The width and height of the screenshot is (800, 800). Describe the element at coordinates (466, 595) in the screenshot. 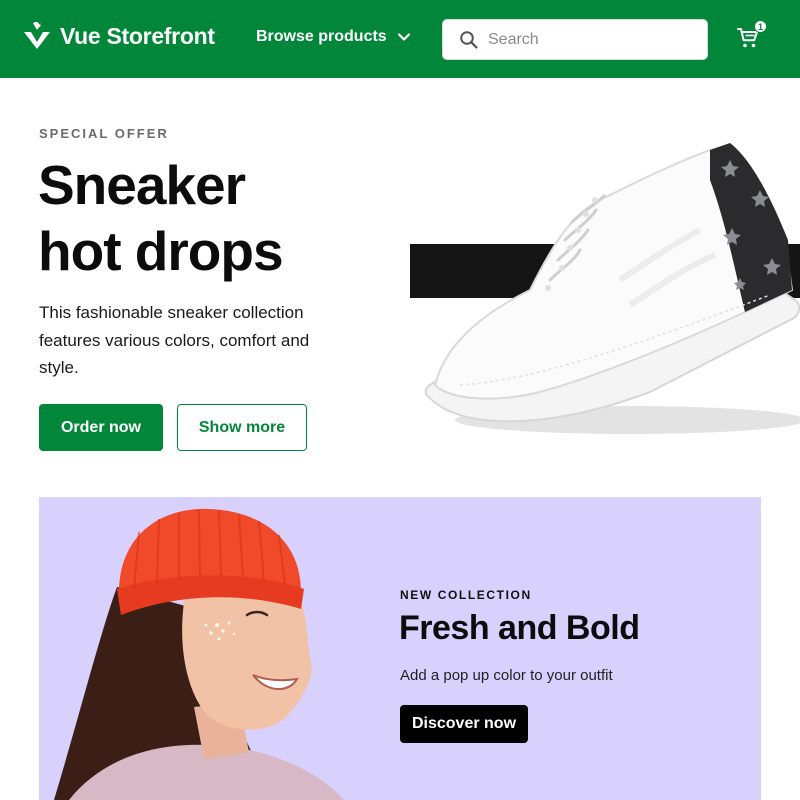

I see `promo-eyebrow: NEW COLLECTION` at that location.